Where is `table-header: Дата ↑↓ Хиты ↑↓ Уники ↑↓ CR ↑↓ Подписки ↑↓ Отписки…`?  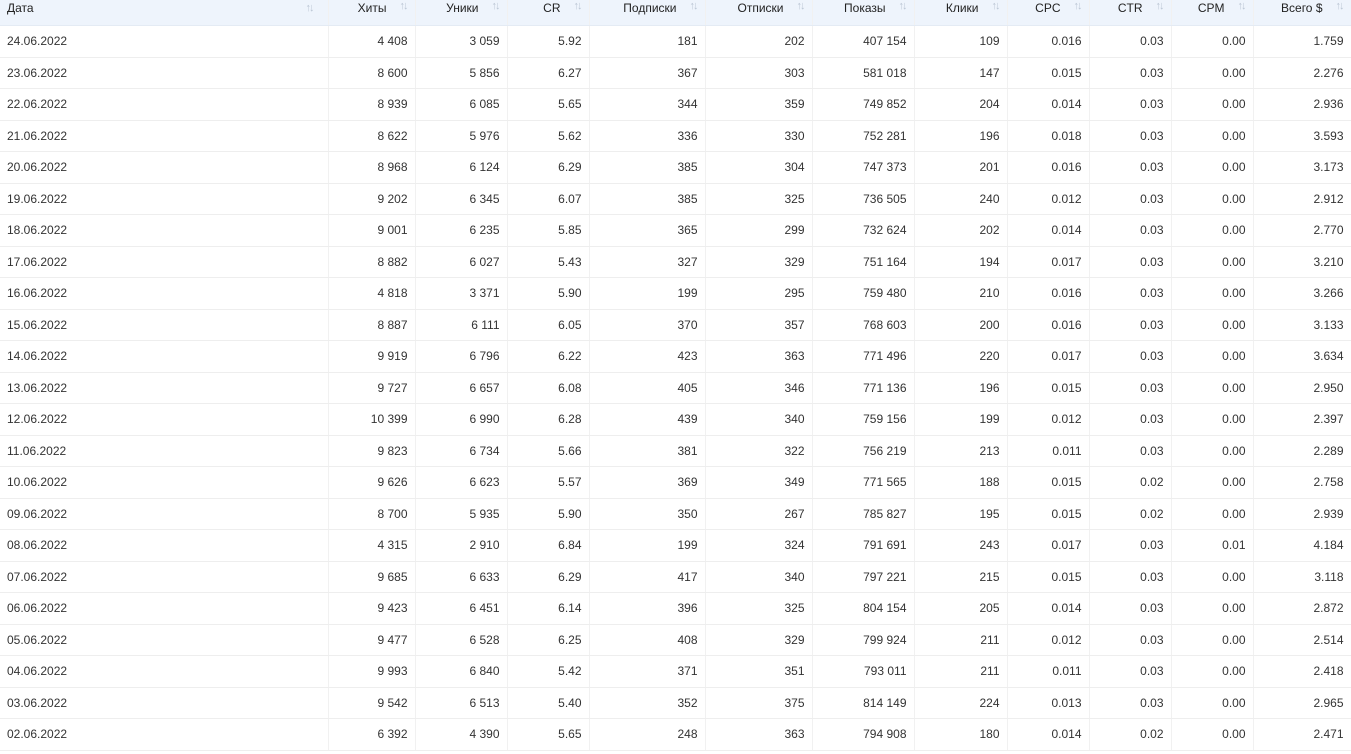 table-header: Дата ↑↓ Хиты ↑↓ Уники ↑↓ CR ↑↓ Подписки ↑↓ Отписки… is located at coordinates (675, 13).